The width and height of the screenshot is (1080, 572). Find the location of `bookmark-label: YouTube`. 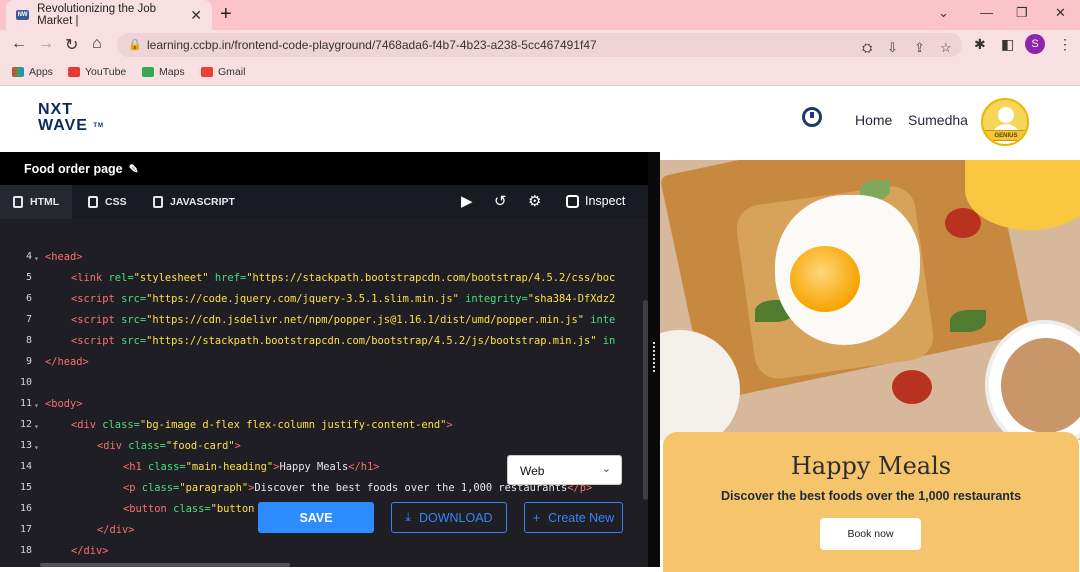

bookmark-label: YouTube is located at coordinates (106, 72).